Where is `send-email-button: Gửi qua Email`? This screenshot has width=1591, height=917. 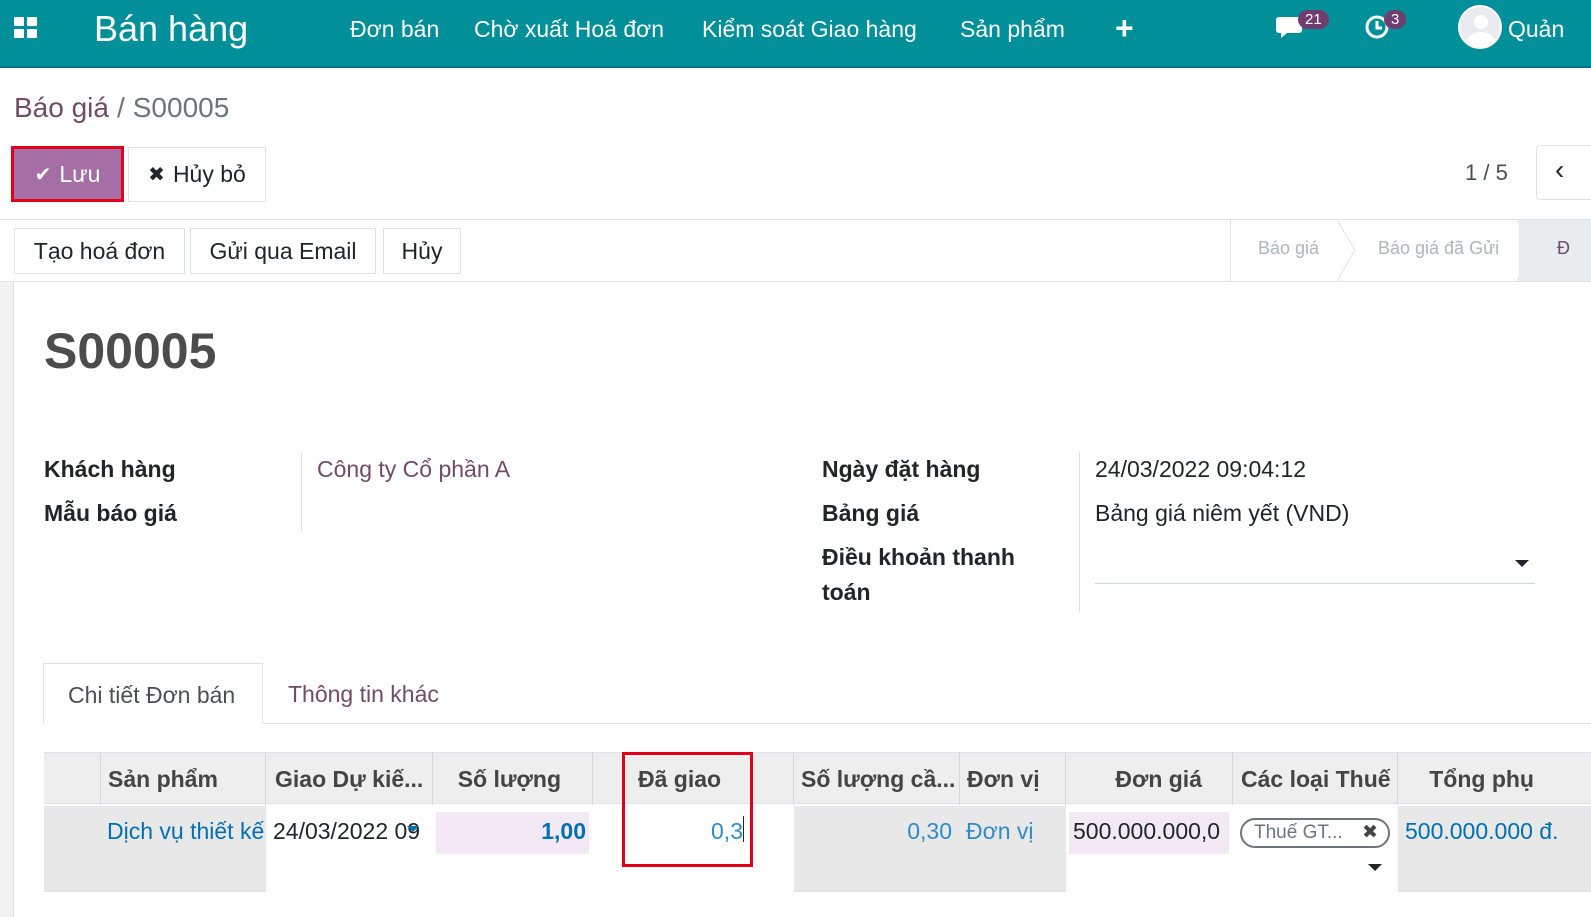
send-email-button: Gửi qua Email is located at coordinates (283, 251).